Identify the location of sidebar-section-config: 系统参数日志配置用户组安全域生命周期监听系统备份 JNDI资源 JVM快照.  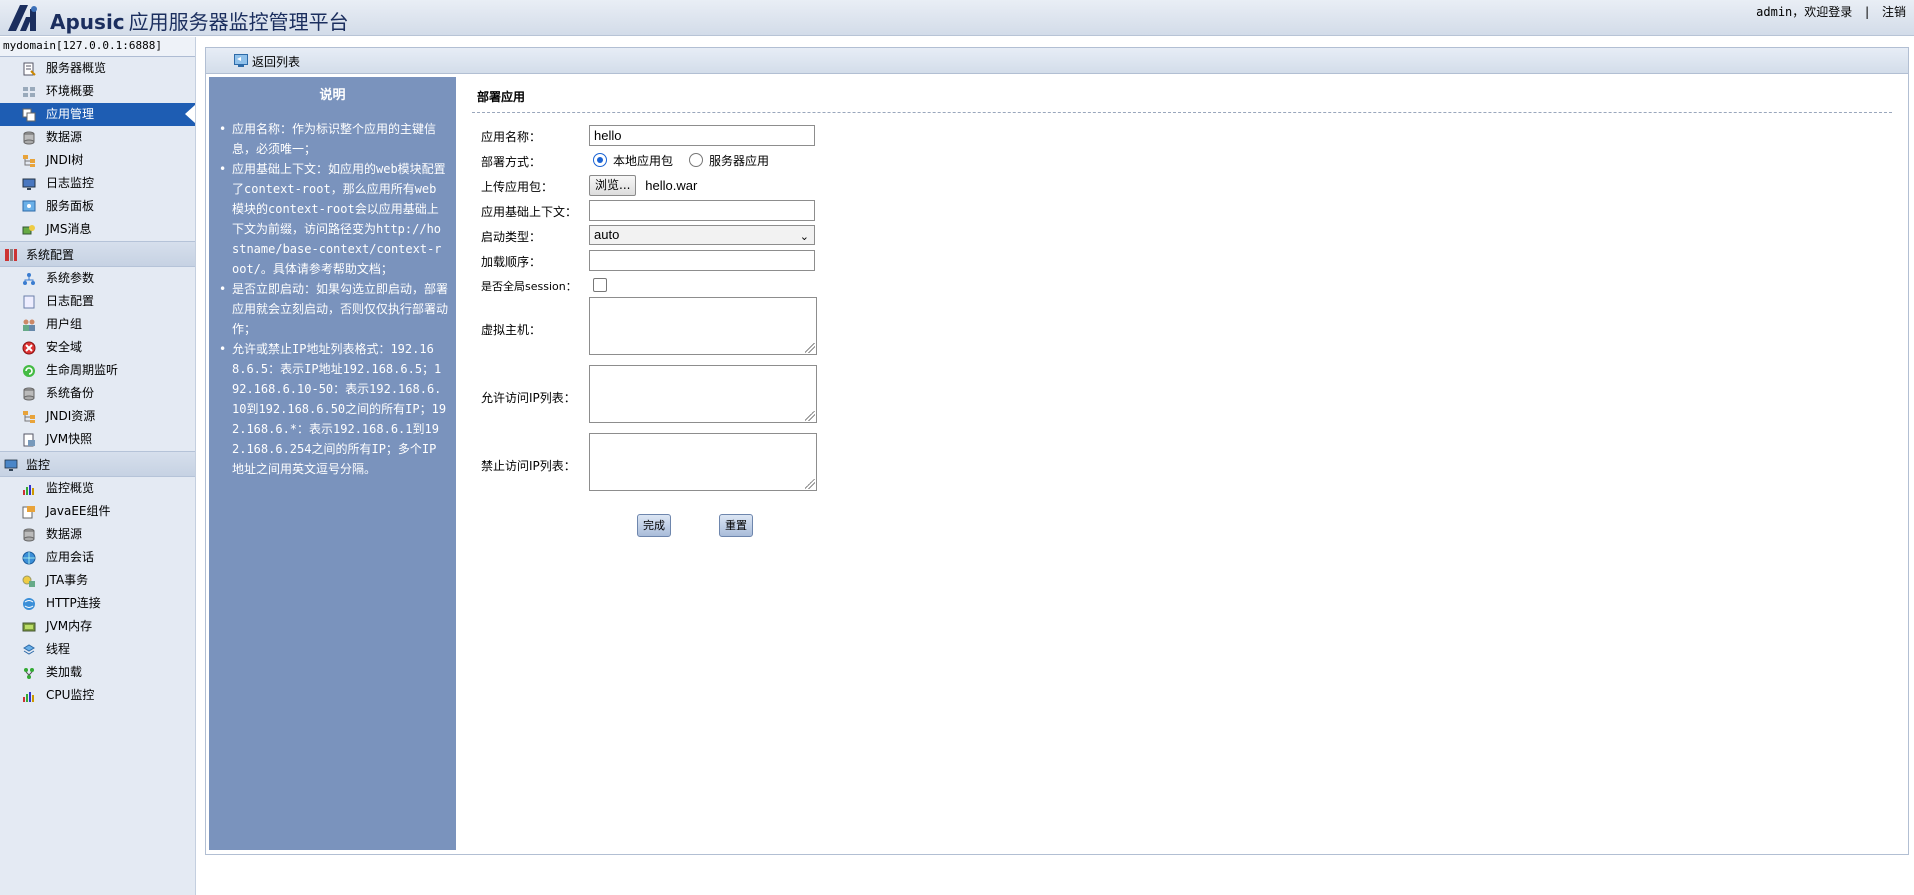
(97, 359).